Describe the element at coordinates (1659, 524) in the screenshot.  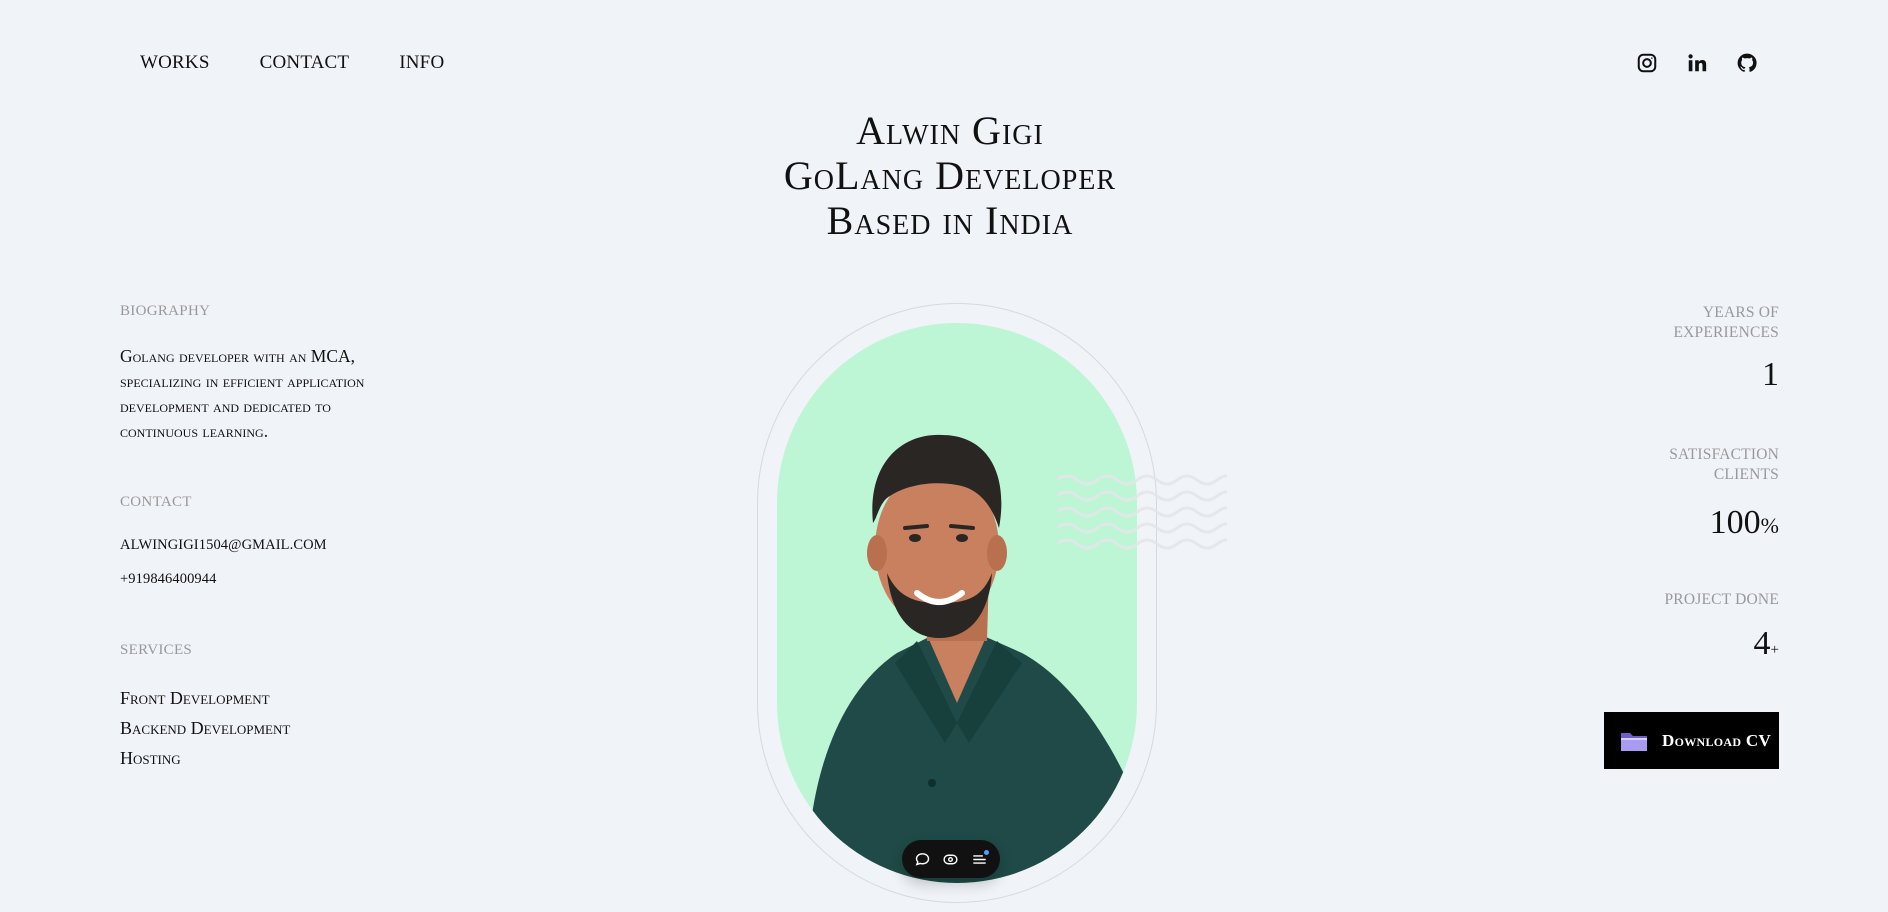
I see `satisfaction-stat: 100%` at that location.